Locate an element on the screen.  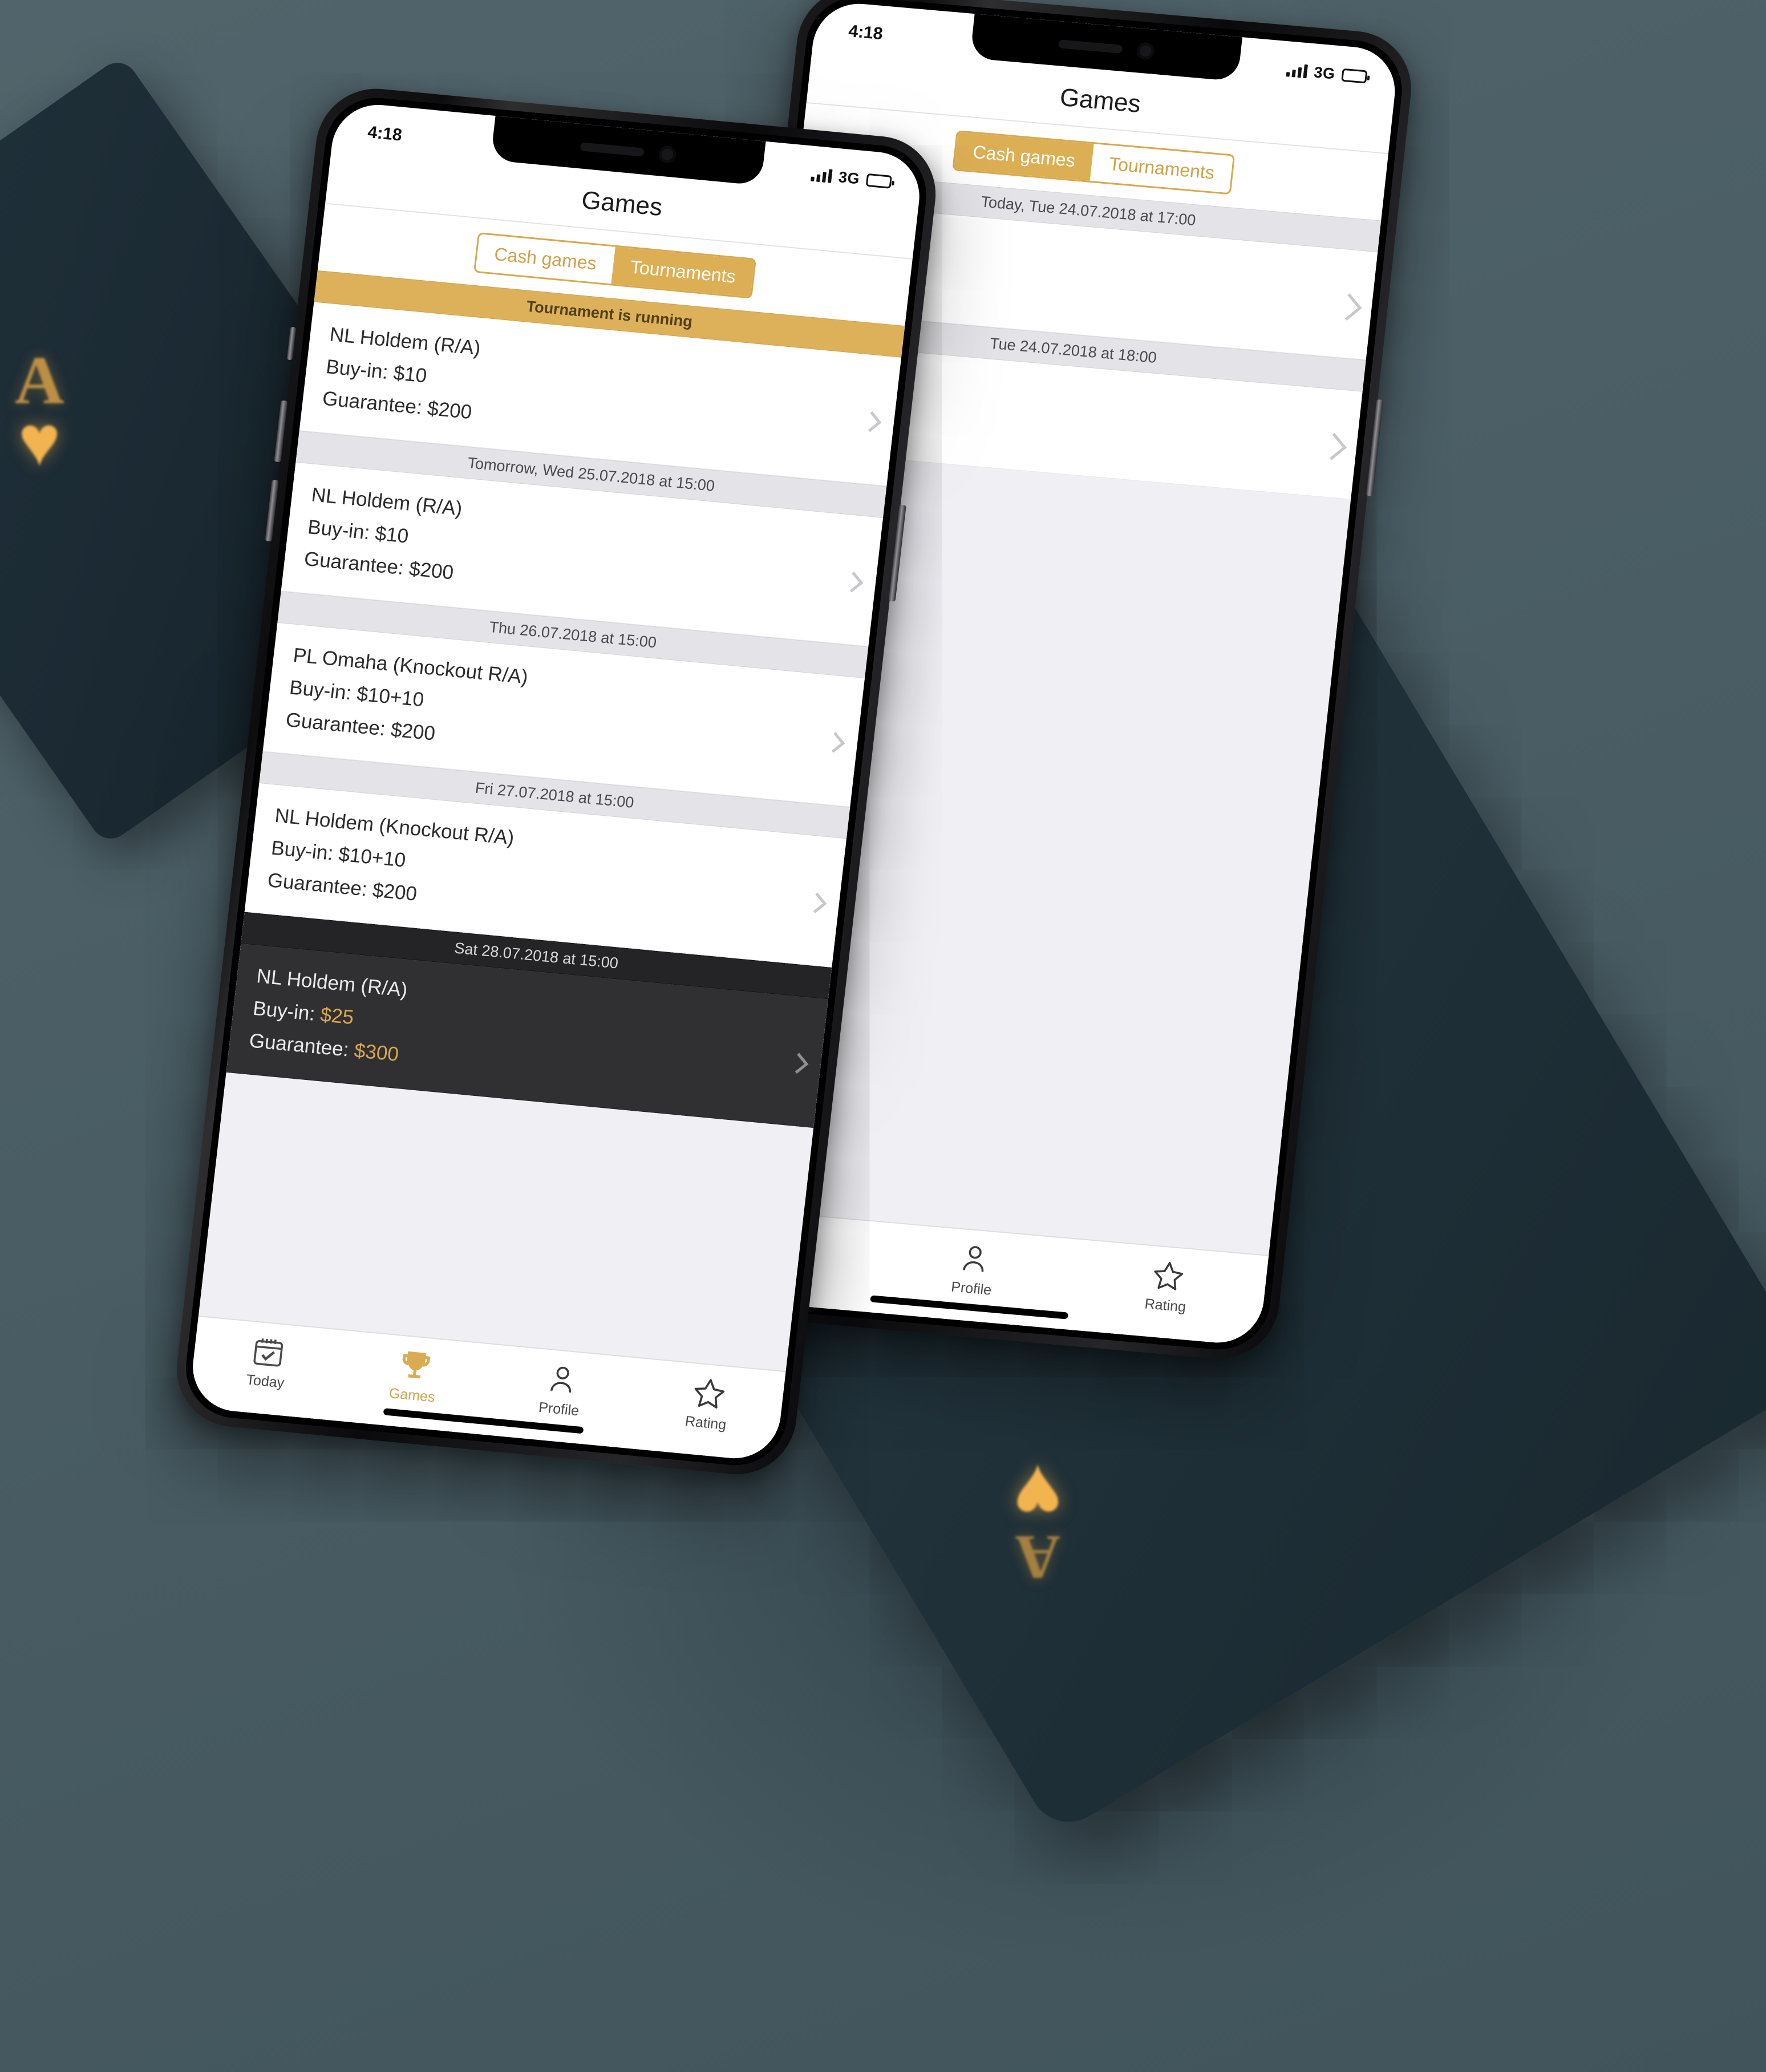
tab-games: Games is located at coordinates (414, 1376).